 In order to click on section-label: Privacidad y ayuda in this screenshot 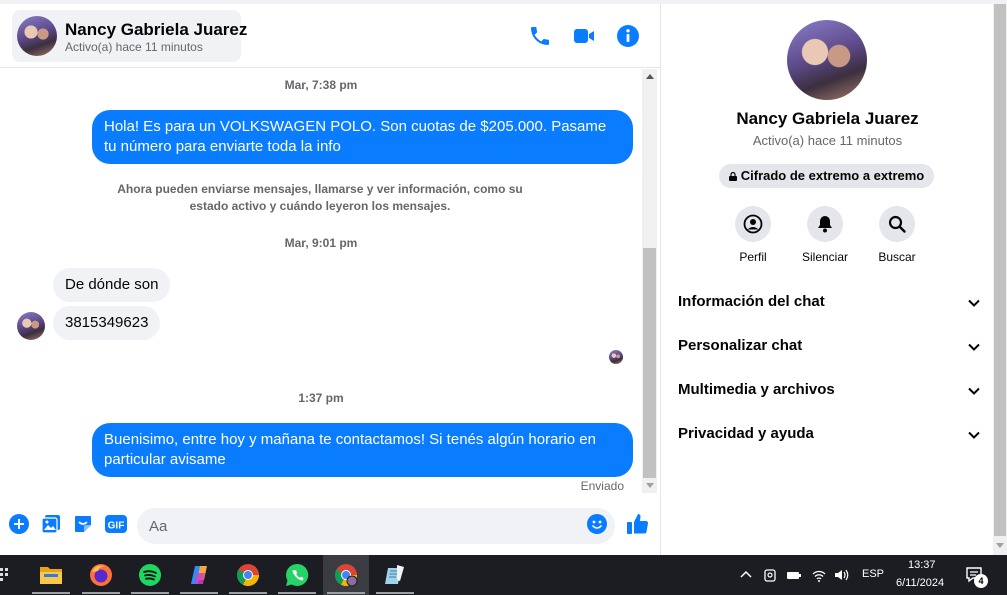, I will do `click(746, 433)`.